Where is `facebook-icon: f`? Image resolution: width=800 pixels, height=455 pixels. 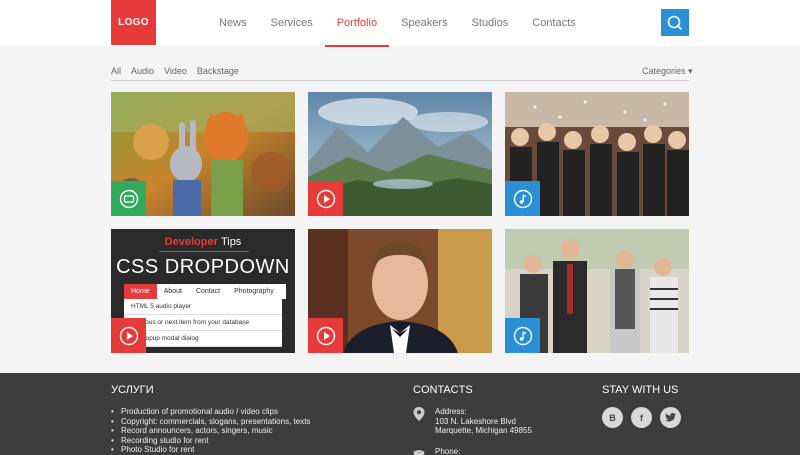 facebook-icon: f is located at coordinates (641, 417).